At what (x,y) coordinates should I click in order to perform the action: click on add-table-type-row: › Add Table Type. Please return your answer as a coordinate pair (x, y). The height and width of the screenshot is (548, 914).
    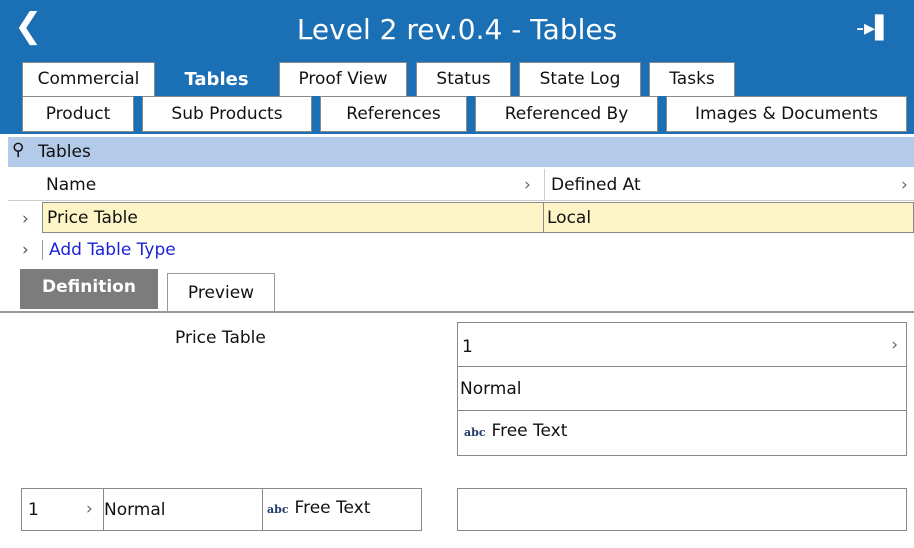
    Looking at the image, I should click on (158, 251).